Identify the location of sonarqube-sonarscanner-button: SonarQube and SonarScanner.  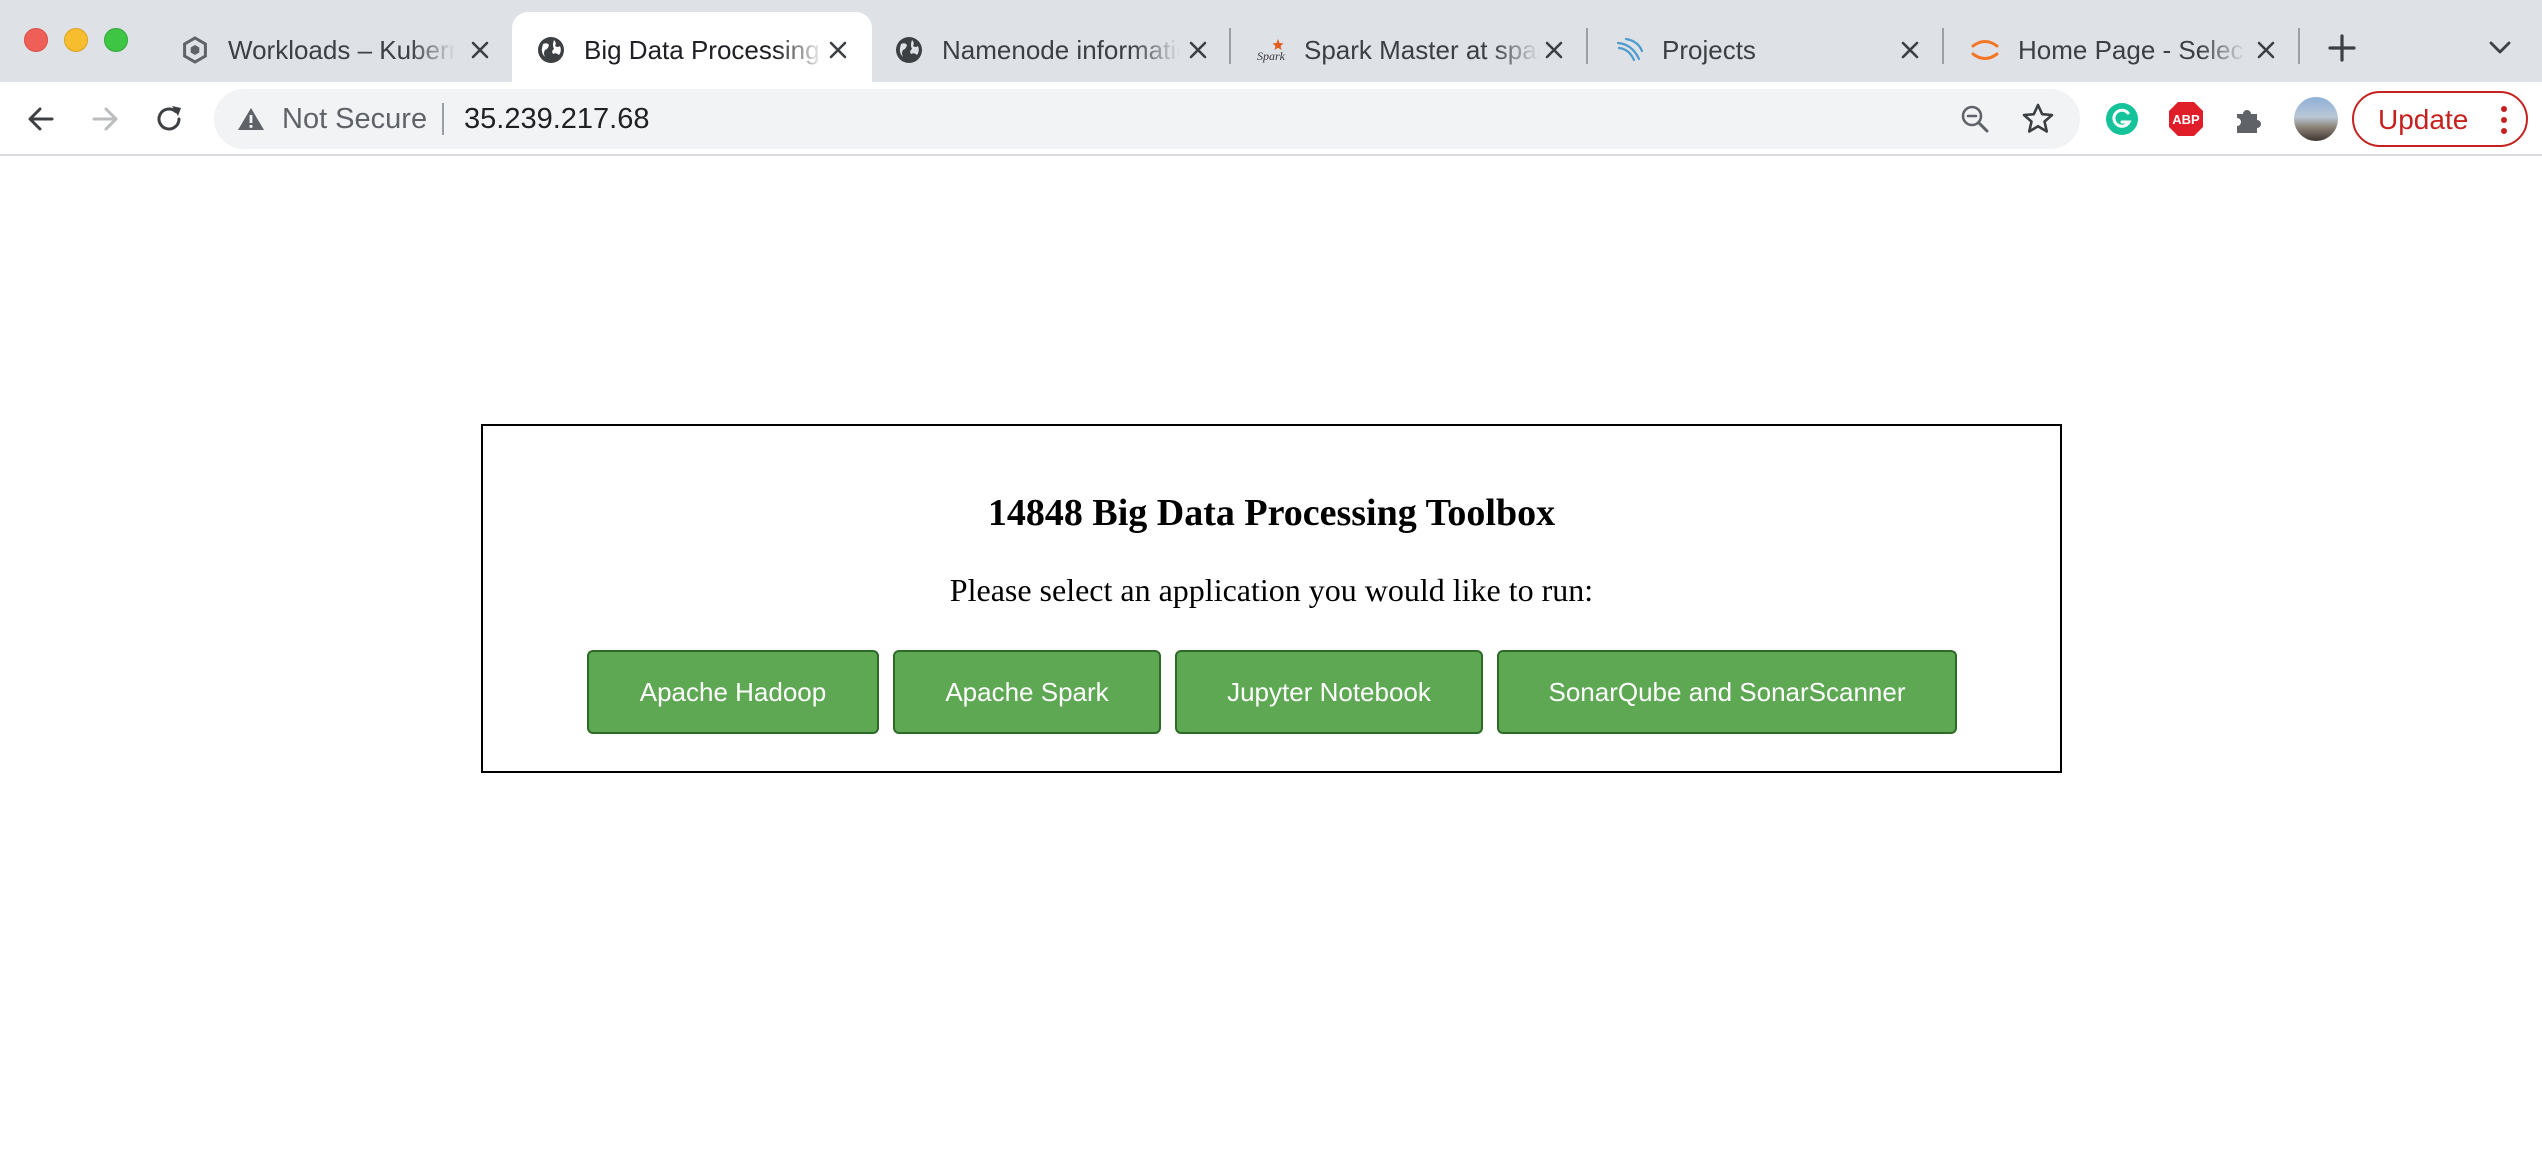
(1727, 692).